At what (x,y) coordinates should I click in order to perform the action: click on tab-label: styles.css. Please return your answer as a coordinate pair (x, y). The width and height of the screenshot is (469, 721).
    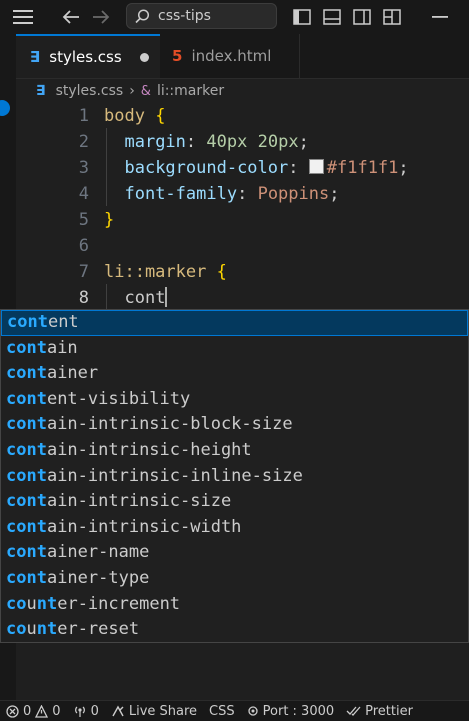
    Looking at the image, I should click on (85, 57).